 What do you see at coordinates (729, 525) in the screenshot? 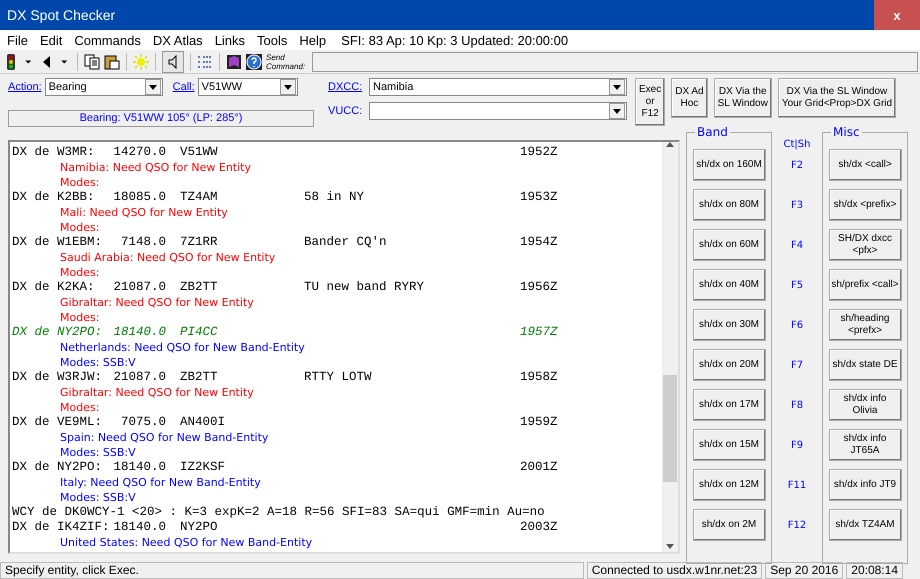
I see `band-button: sh/dx on 2M` at bounding box center [729, 525].